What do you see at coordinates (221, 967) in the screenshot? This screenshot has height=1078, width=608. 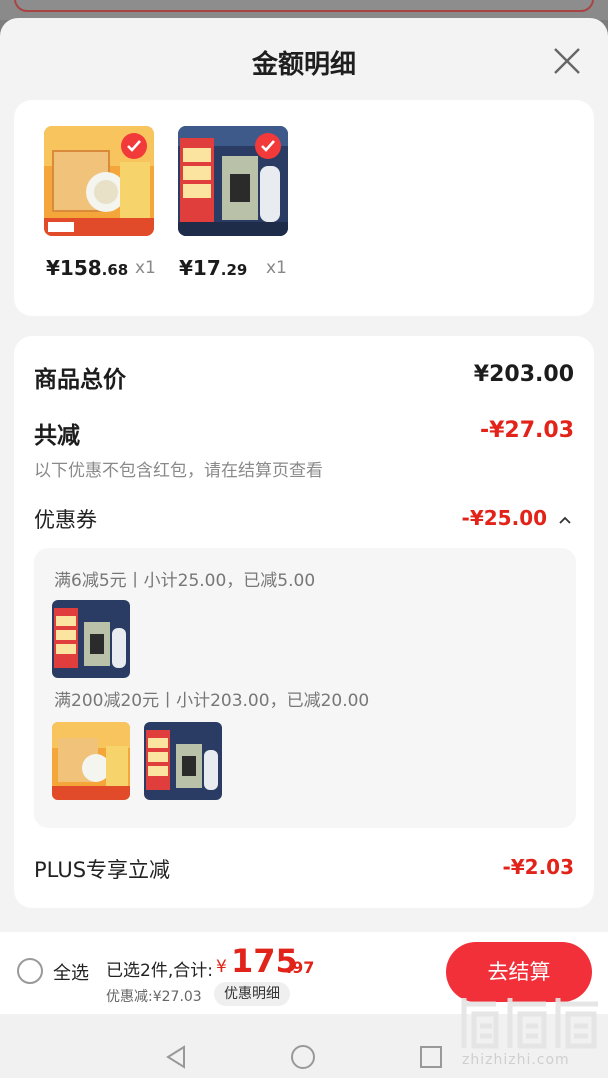 I see `total-currency: ¥` at bounding box center [221, 967].